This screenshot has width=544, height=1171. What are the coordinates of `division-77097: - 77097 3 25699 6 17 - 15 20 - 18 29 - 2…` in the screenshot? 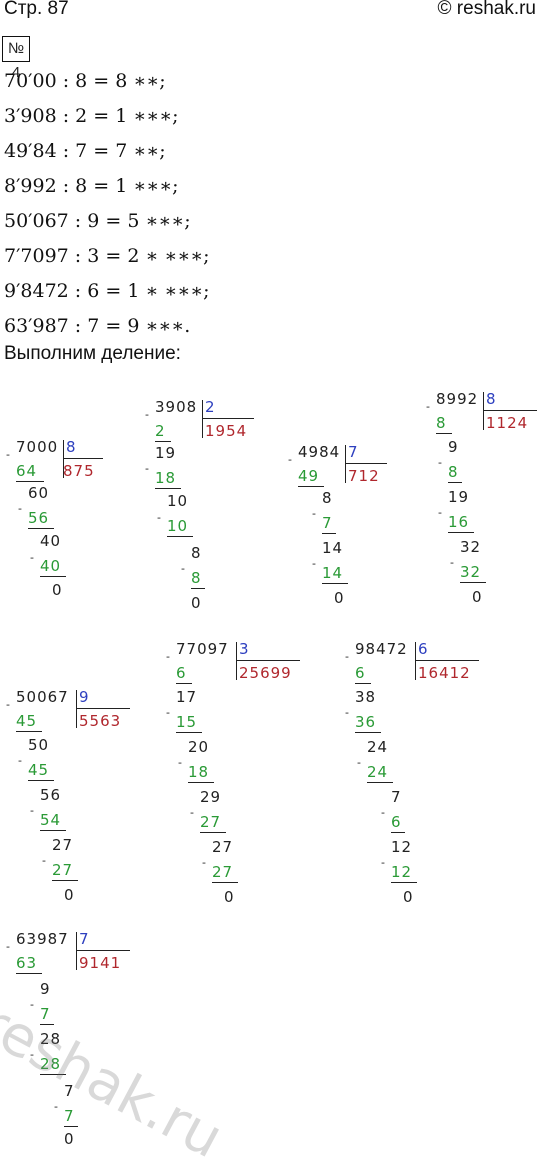 It's located at (236, 775).